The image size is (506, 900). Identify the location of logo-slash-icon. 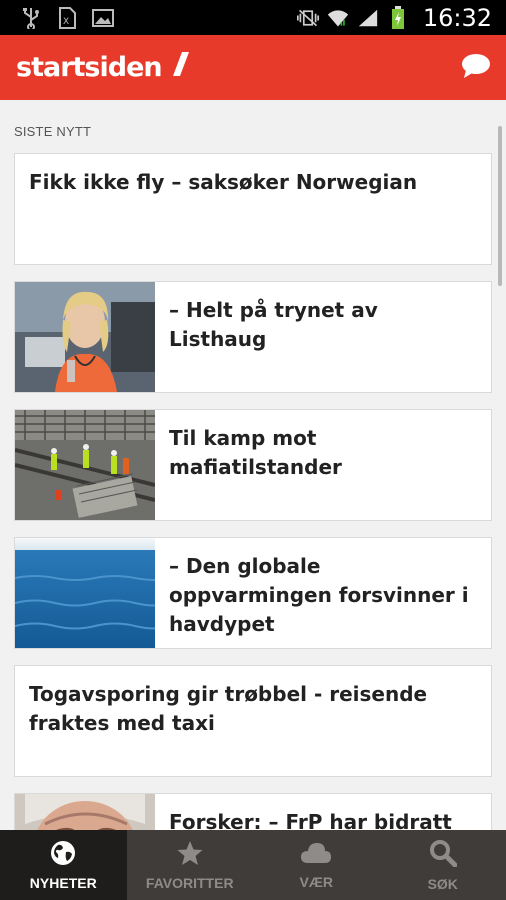
(181, 67).